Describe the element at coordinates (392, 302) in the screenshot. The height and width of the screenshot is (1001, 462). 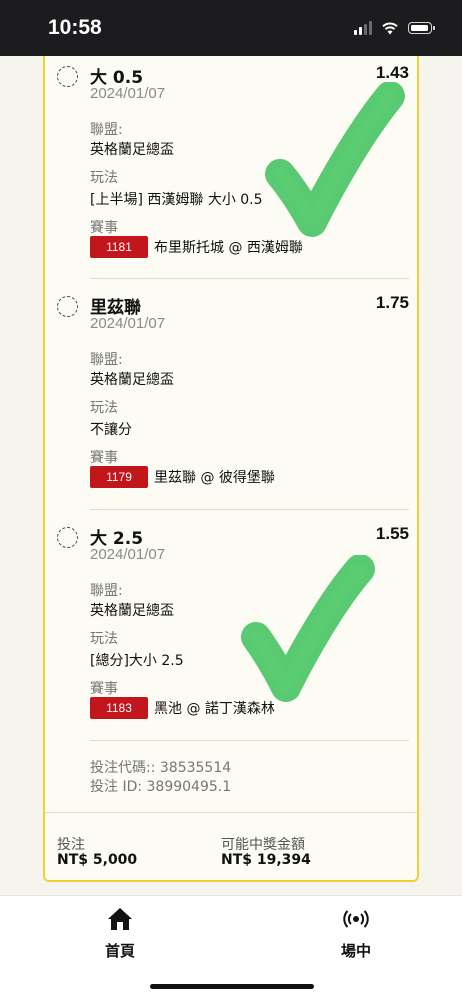
I see `bet-odds: 1.75` at that location.